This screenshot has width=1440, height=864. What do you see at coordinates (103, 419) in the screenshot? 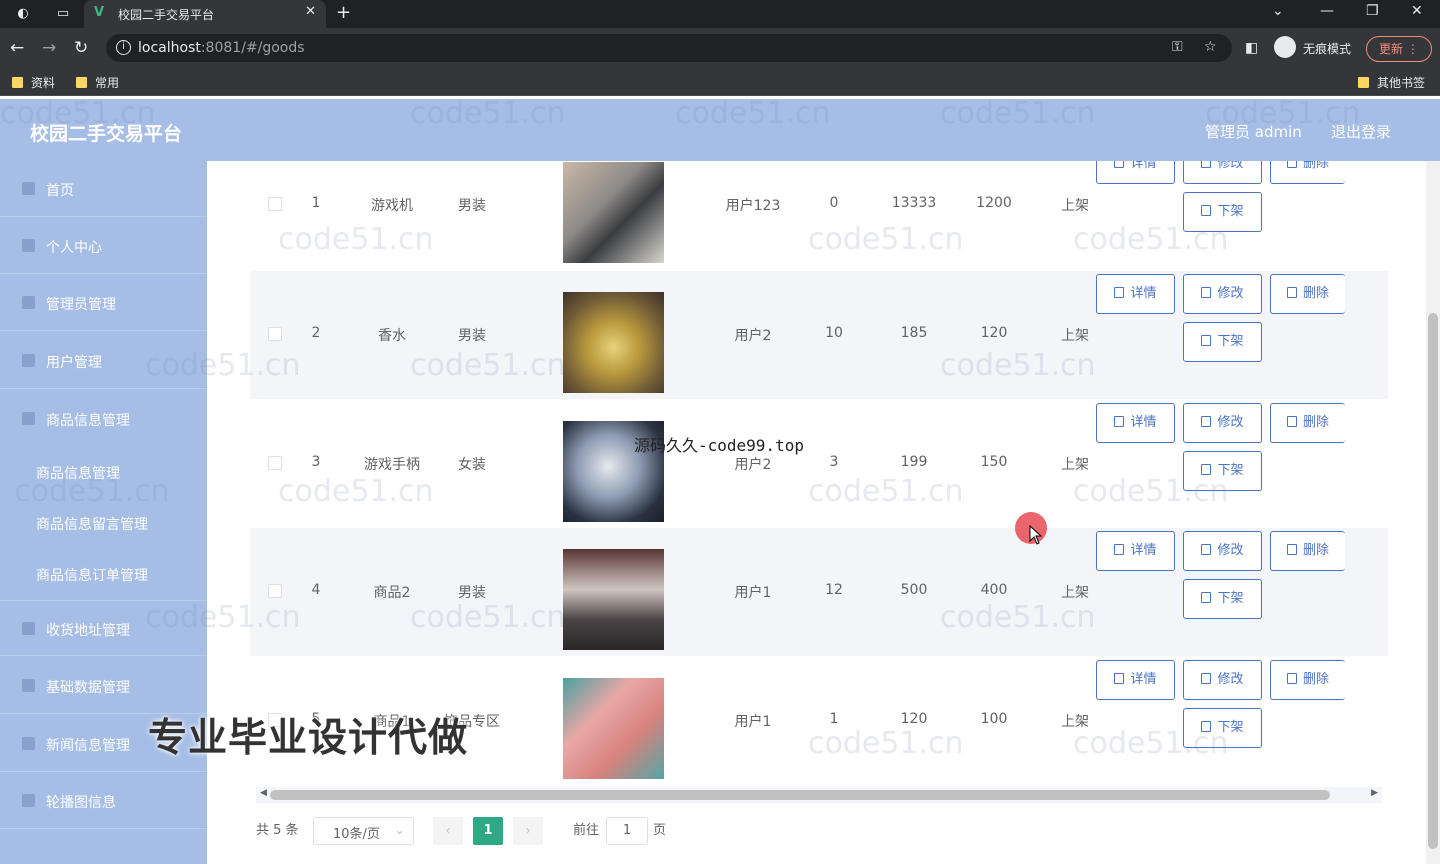
I see `sidebar-item-goods: 商品信息管理` at bounding box center [103, 419].